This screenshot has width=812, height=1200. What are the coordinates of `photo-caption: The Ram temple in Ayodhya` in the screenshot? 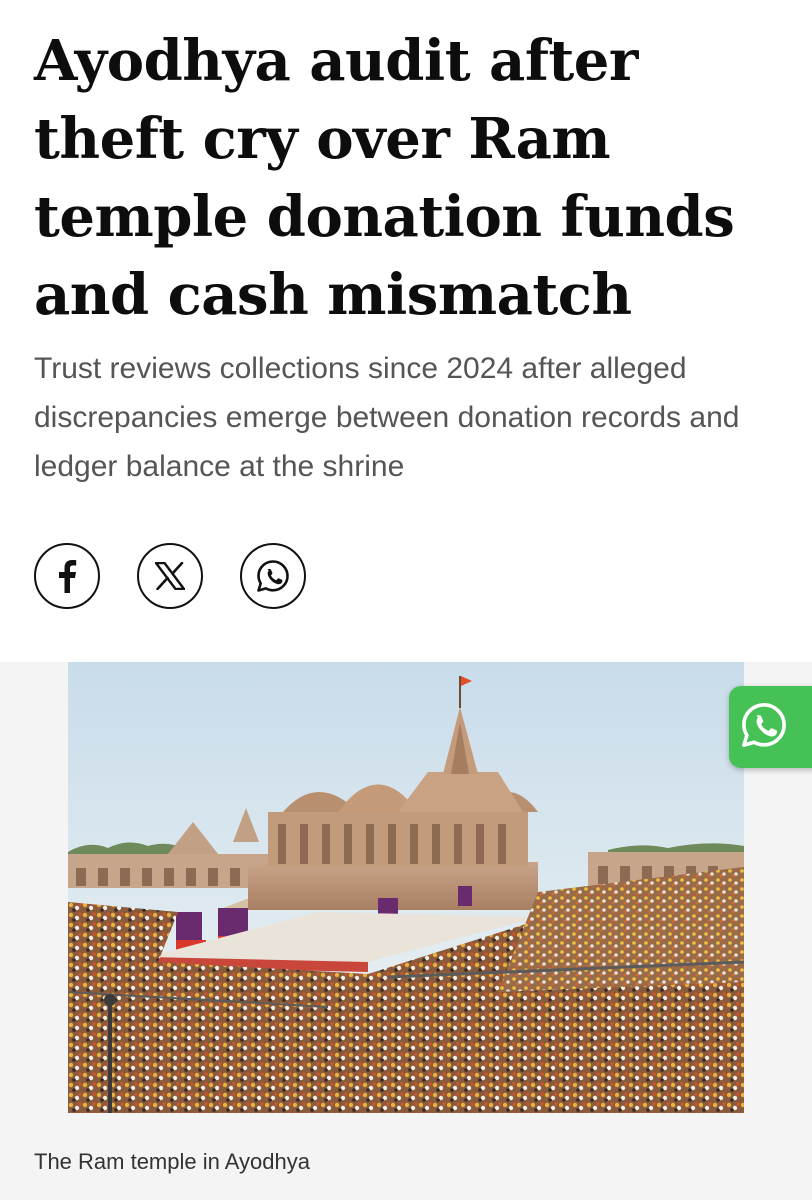 It's located at (172, 1161).